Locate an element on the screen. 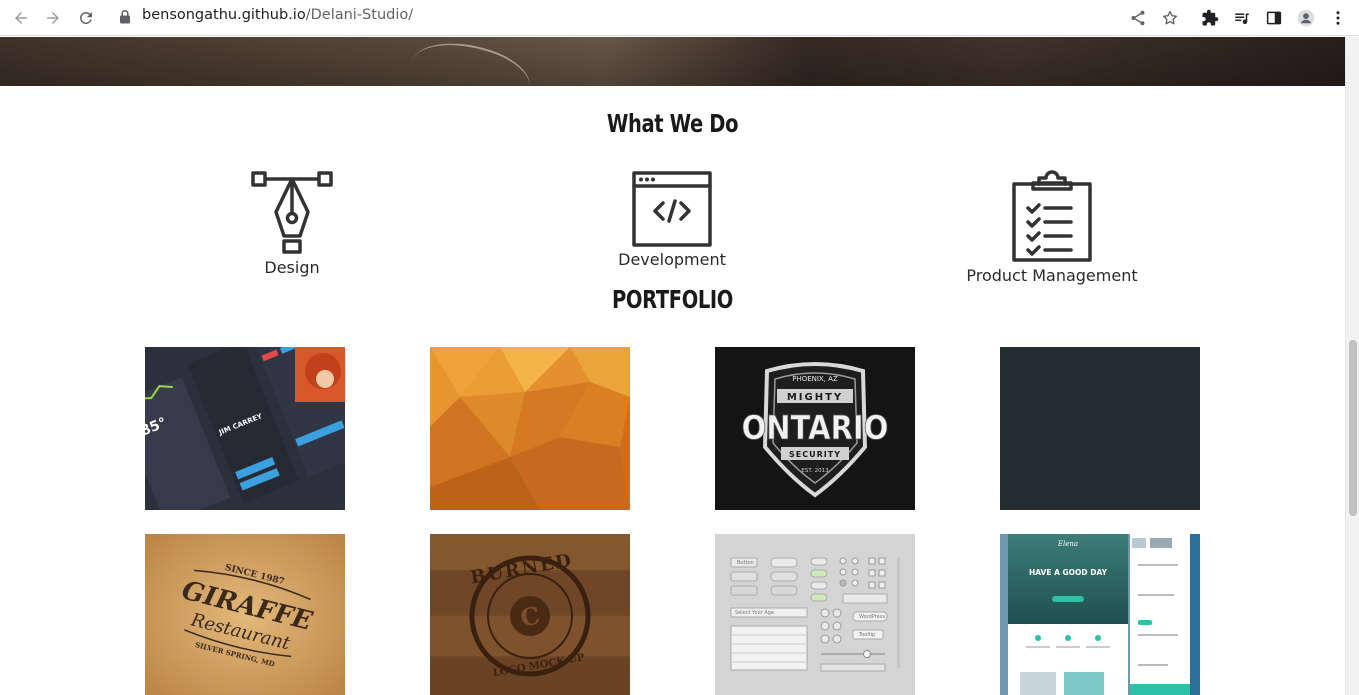  back-button is located at coordinates (21, 18).